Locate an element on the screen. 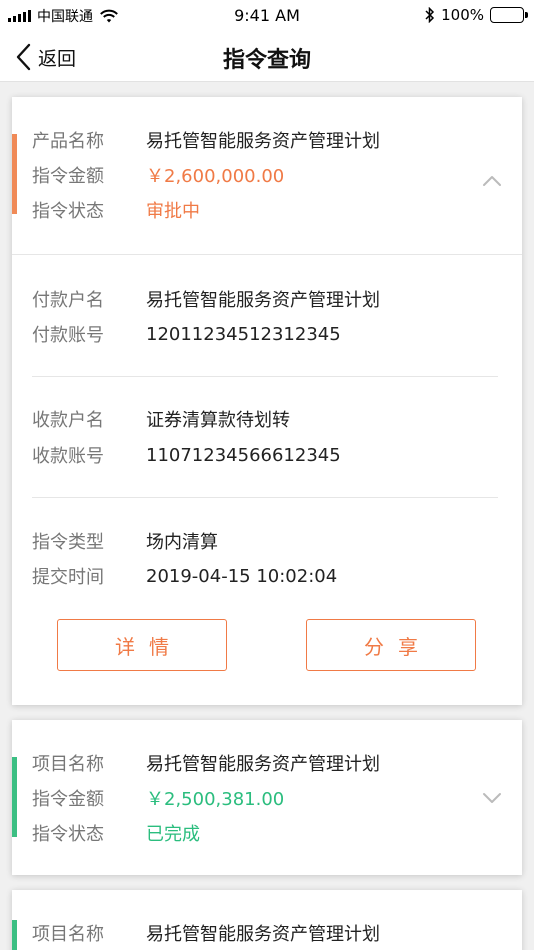 This screenshot has width=534, height=950. field-label: 提交时间 is located at coordinates (68, 577).